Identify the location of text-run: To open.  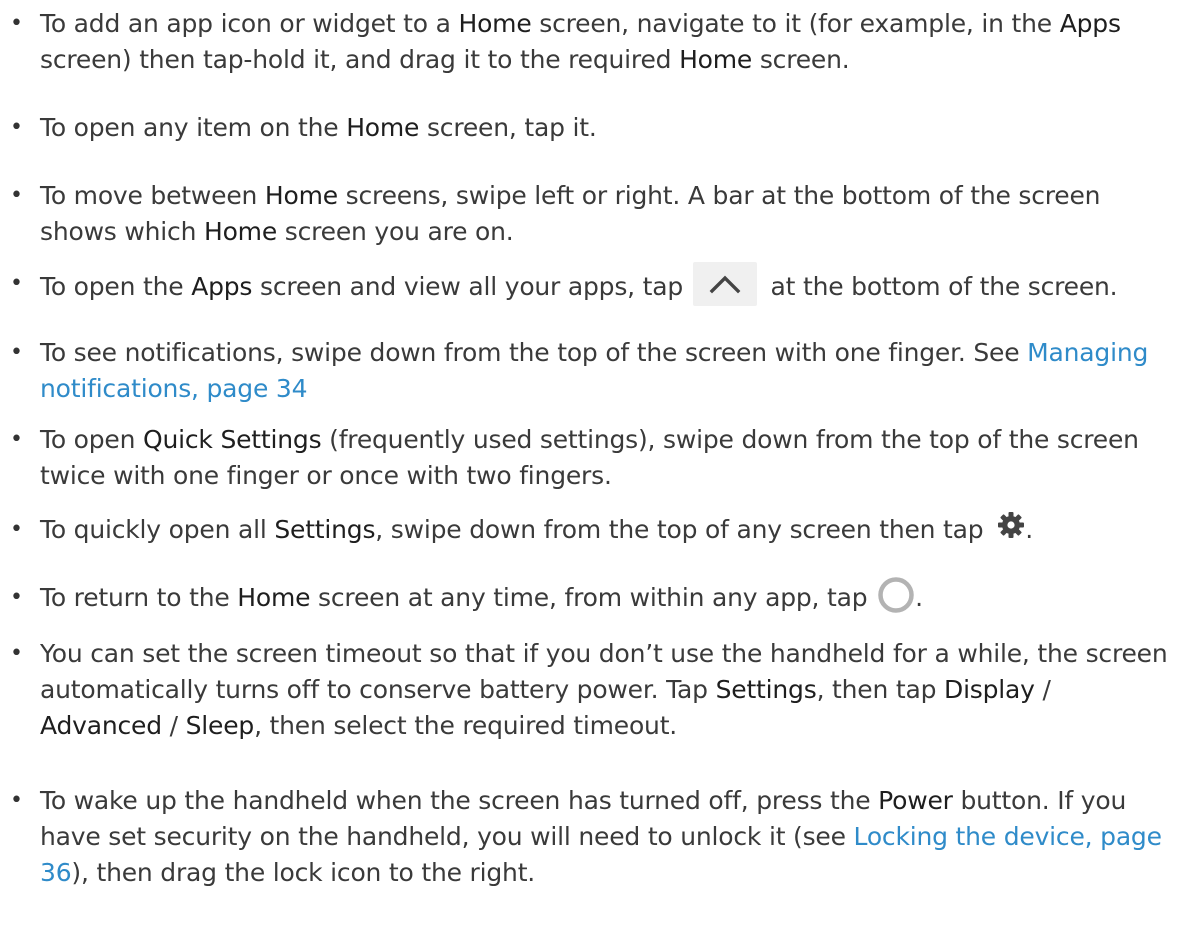
(92, 439).